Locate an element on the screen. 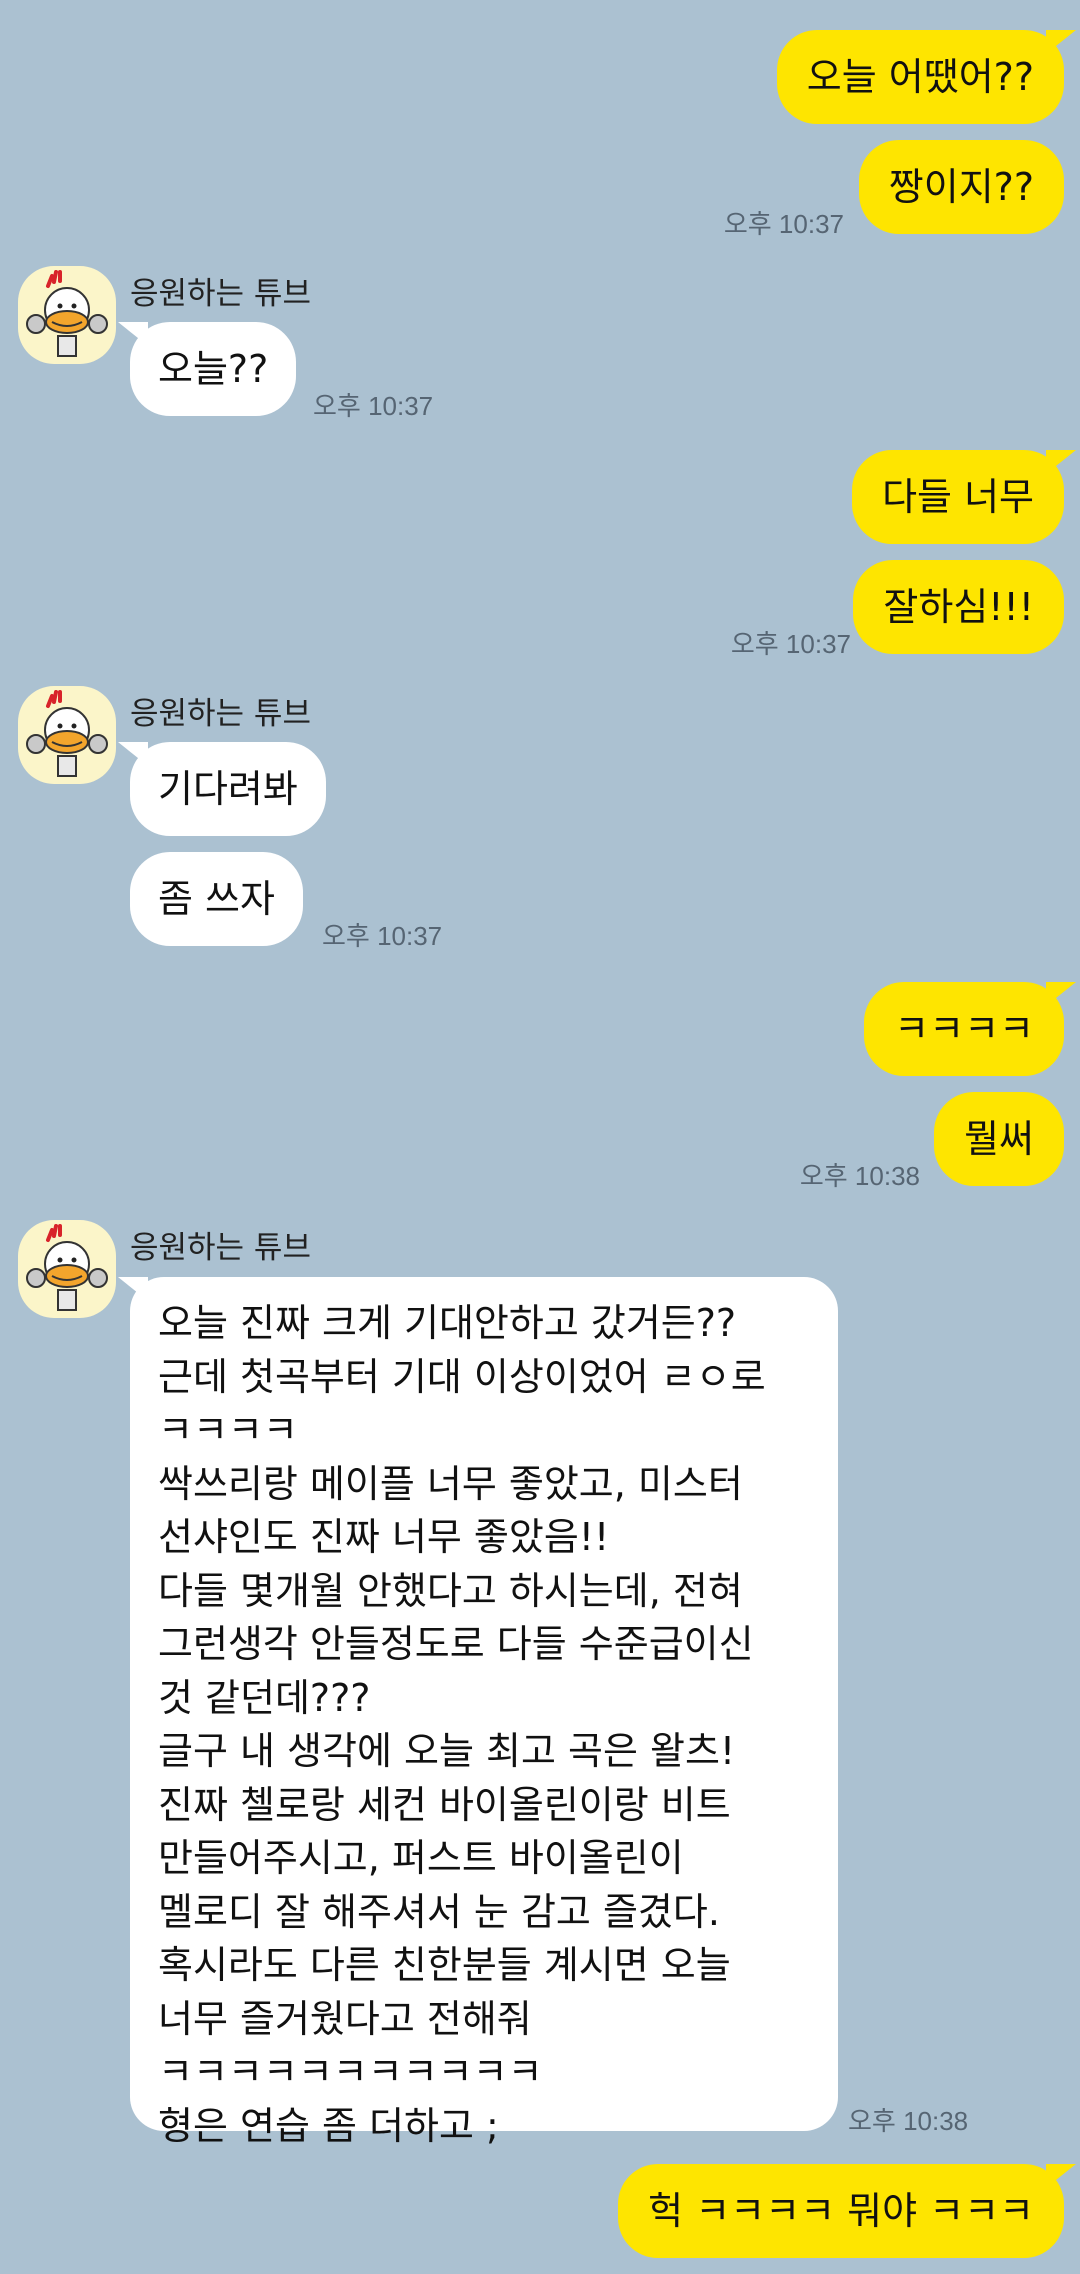  message-line: 그런생각 안들정도로 다들 수준급이신 is located at coordinates (456, 1644).